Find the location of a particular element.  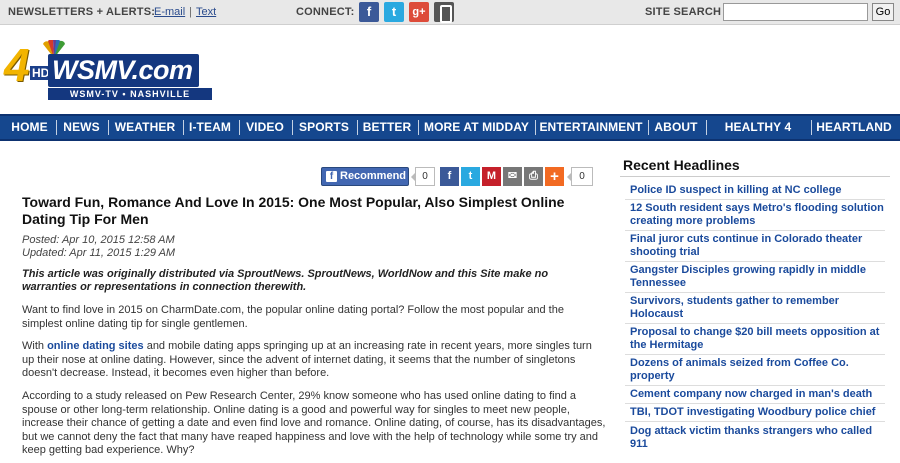

search-go-button: Go is located at coordinates (883, 12).